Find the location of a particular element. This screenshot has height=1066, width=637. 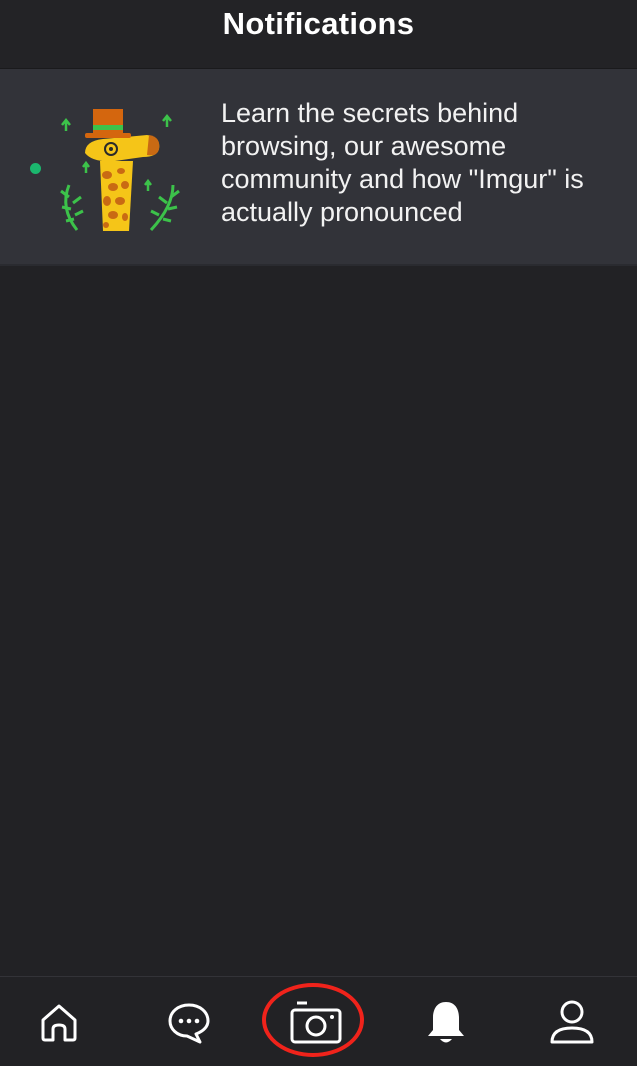

bottom-tab-bar is located at coordinates (318, 1021).